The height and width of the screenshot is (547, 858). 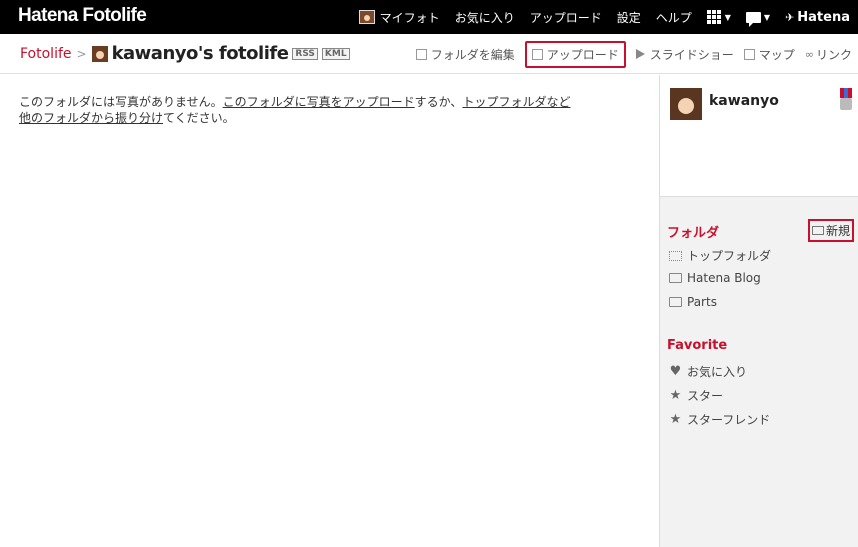 What do you see at coordinates (759, 136) in the screenshot?
I see `profile-box: kawanyo` at bounding box center [759, 136].